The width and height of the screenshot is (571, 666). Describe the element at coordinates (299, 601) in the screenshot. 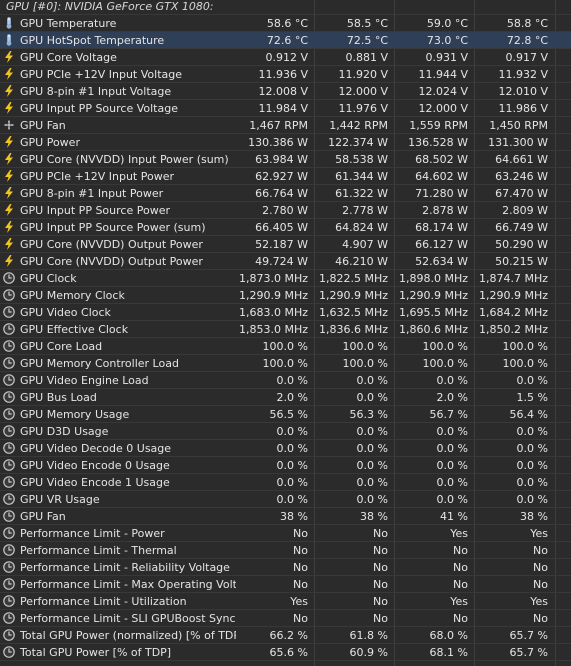

I see `current-value: Yes` at that location.